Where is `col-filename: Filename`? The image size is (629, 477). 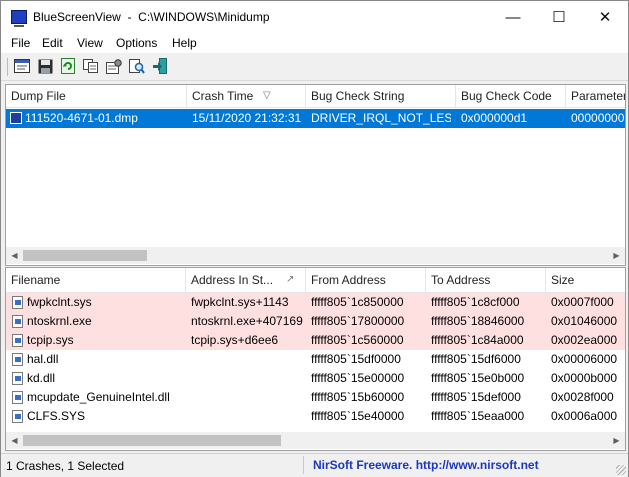
col-filename: Filename is located at coordinates (96, 280).